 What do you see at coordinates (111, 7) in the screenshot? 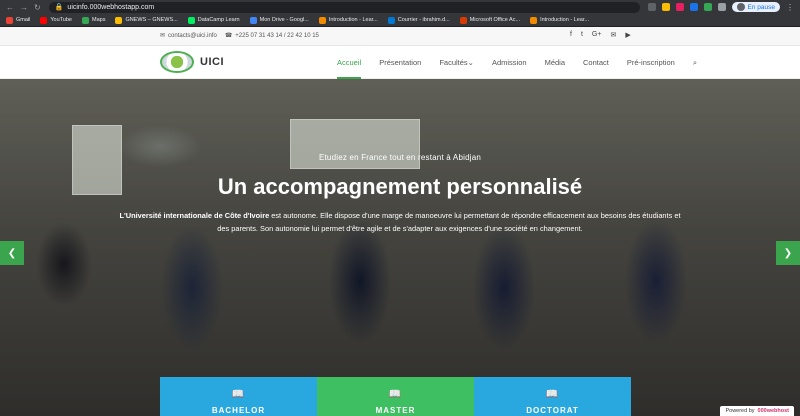
I see `url-text: uicinfo.000webhostapp.com` at bounding box center [111, 7].